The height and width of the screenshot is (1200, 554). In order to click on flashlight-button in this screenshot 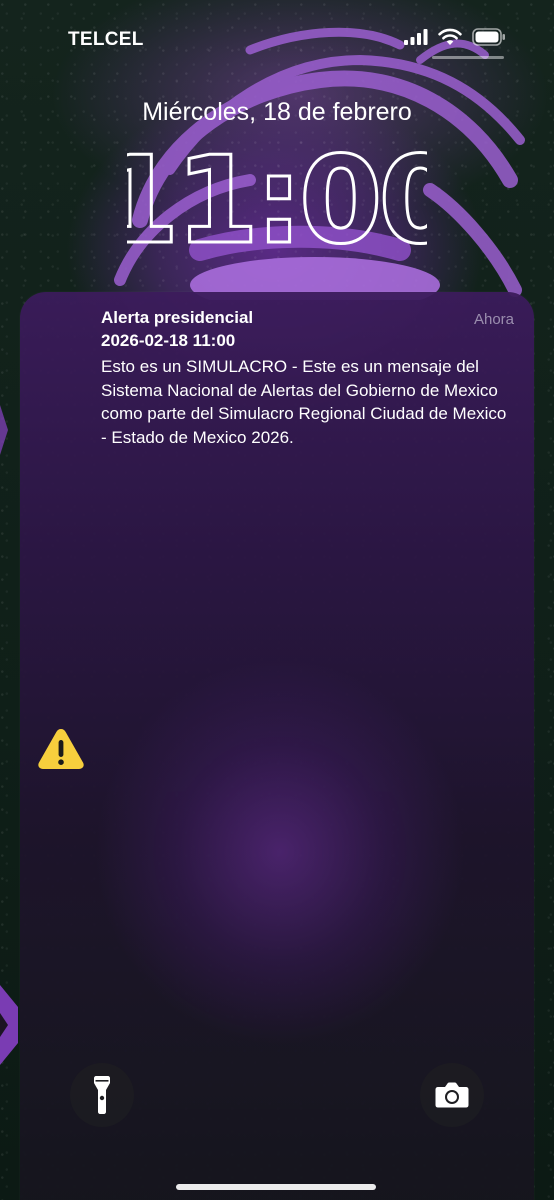, I will do `click(102, 1095)`.